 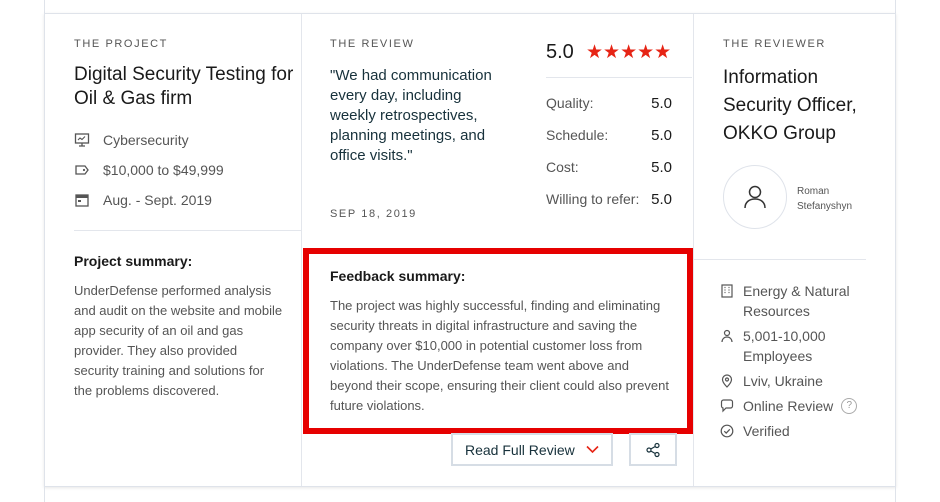 What do you see at coordinates (784, 346) in the screenshot?
I see `employees-label: 5,001-10,000 Employees` at bounding box center [784, 346].